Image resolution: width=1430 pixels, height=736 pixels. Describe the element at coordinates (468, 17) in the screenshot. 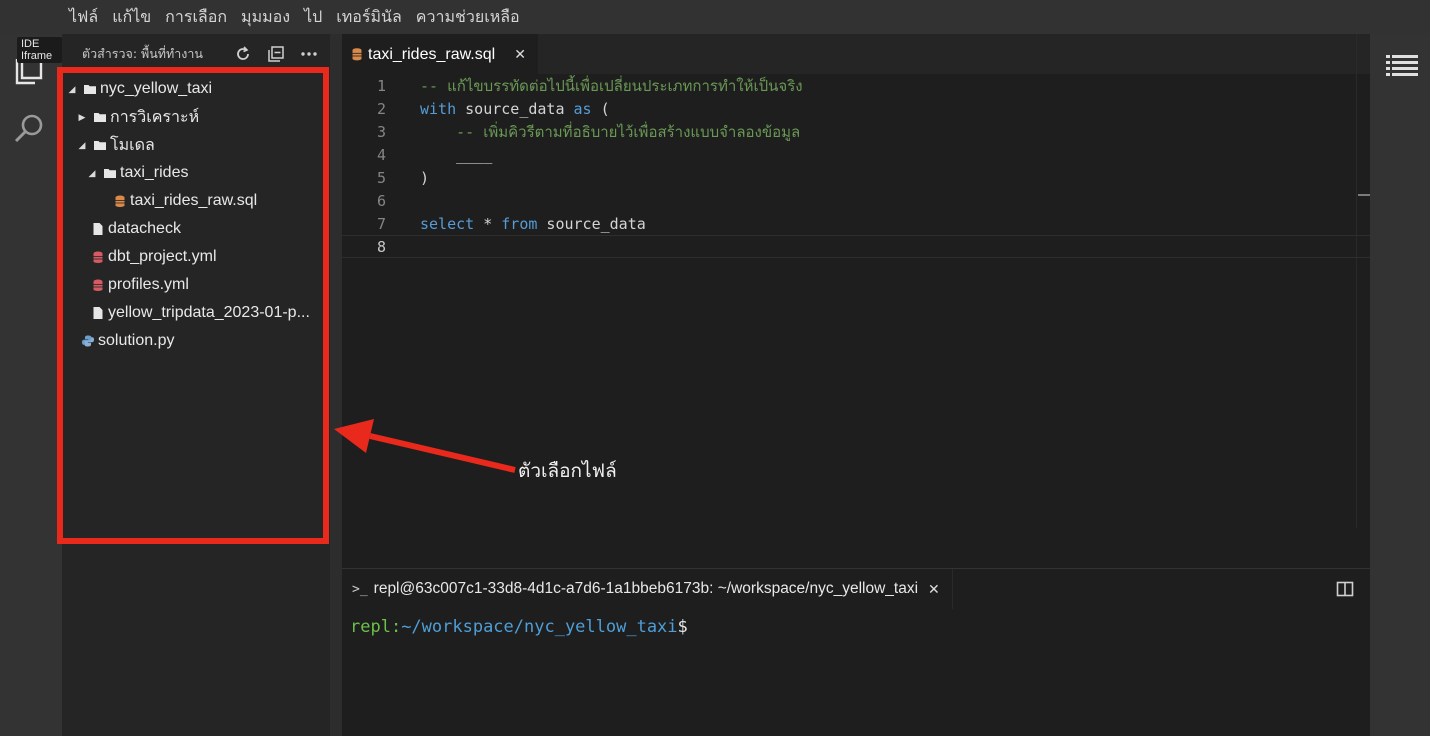

I see `menu-help: ความช่วยเหลือ` at that location.